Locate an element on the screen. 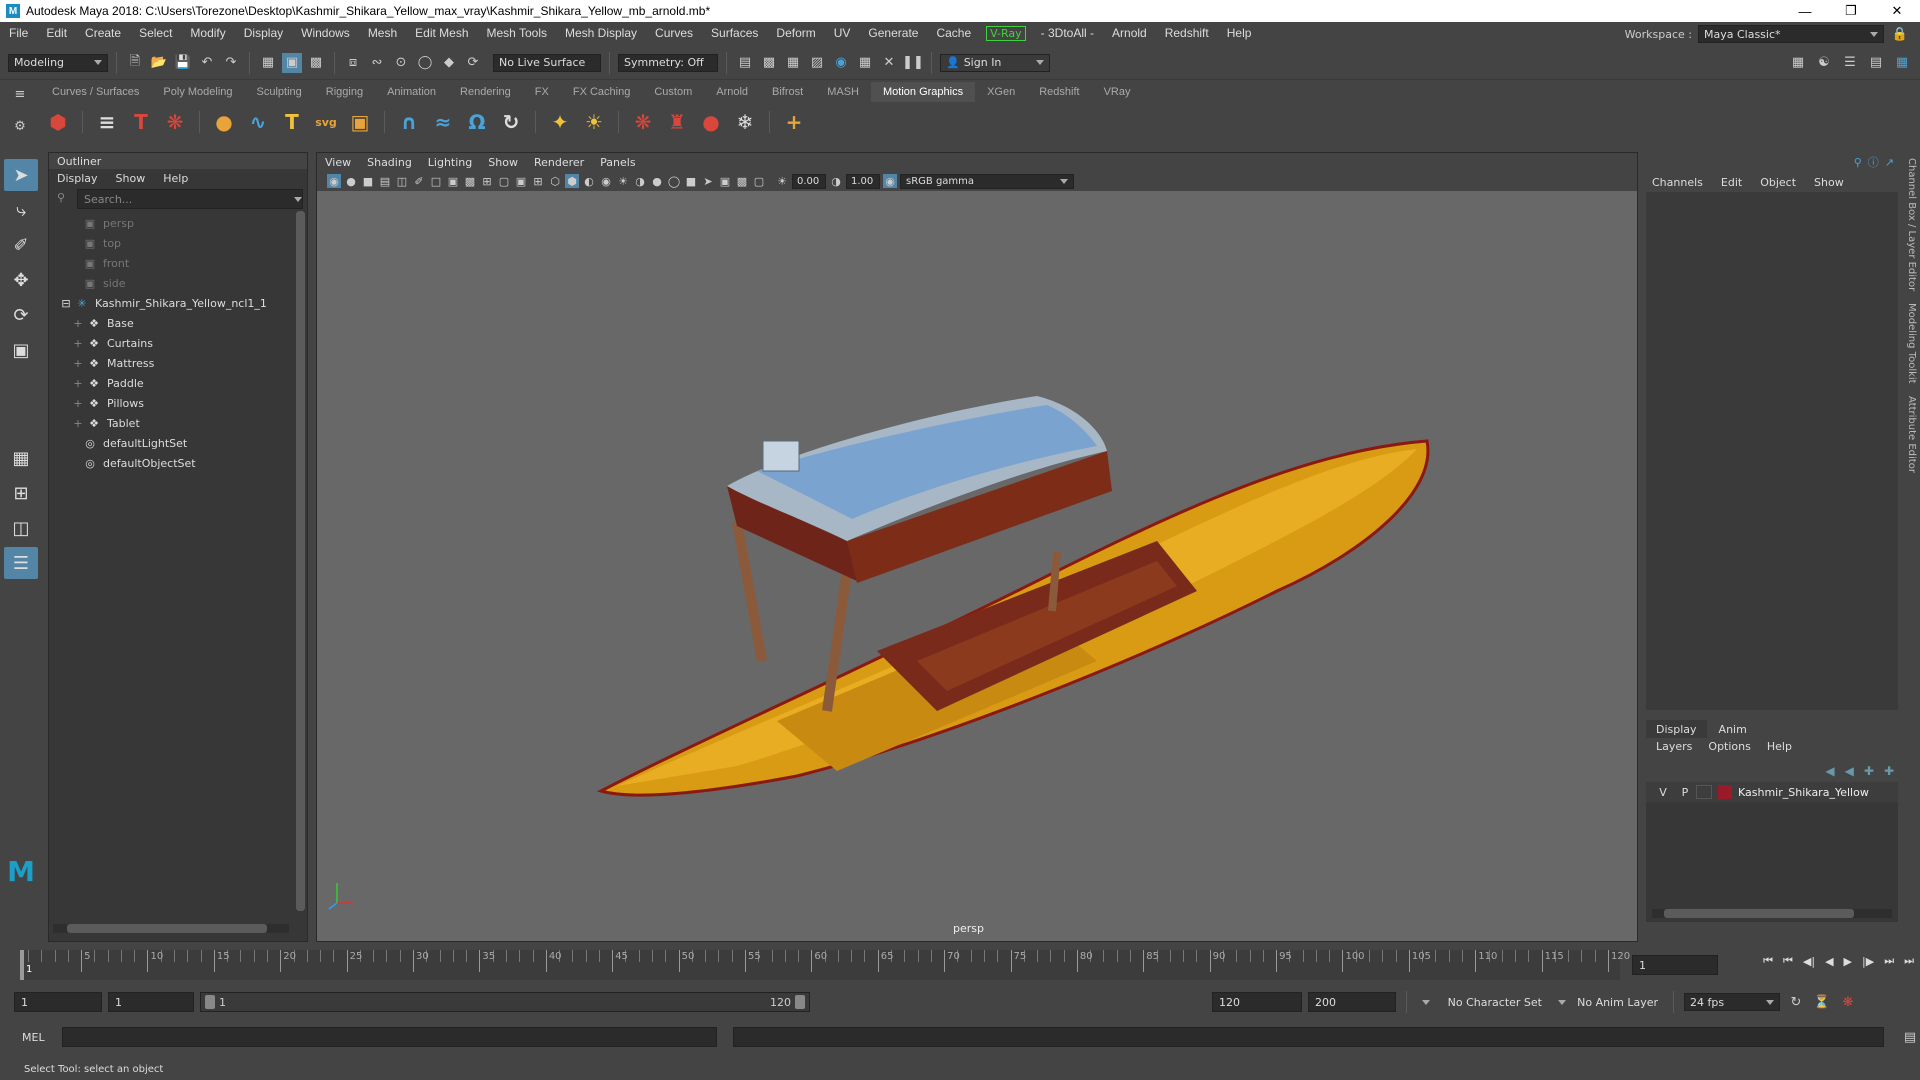  grid-icon: ⊞ is located at coordinates (538, 181).